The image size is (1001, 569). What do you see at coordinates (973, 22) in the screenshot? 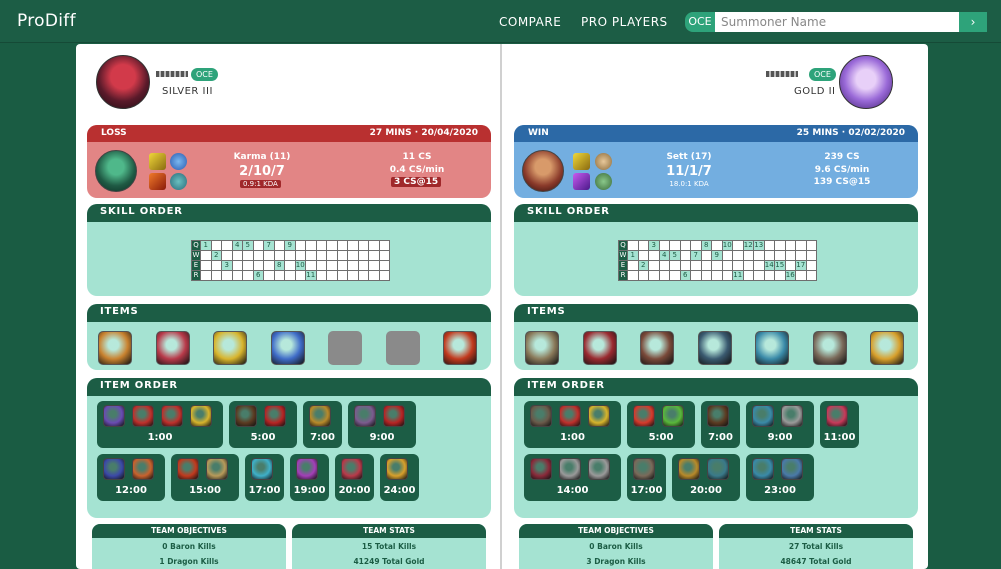
I see `search-submit-button: ›` at bounding box center [973, 22].